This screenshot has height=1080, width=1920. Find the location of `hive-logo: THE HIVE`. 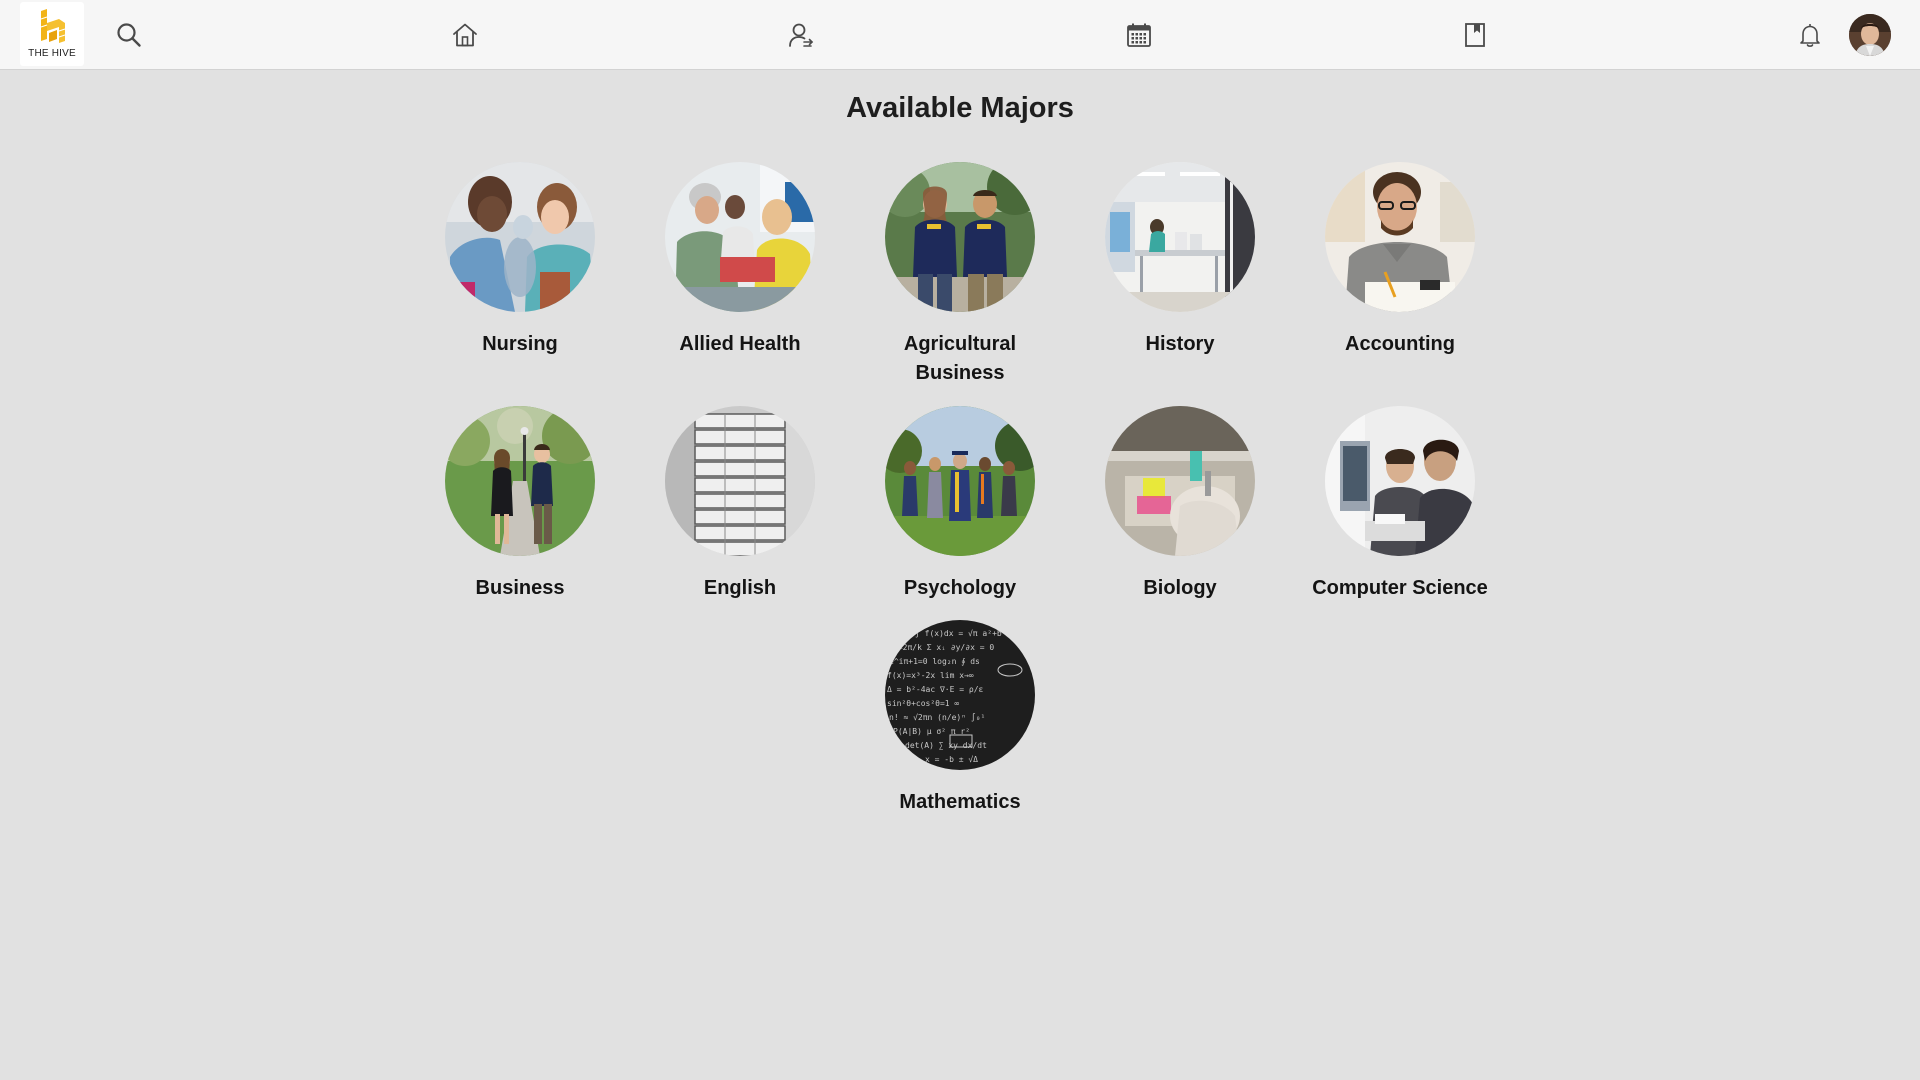

hive-logo: THE HIVE is located at coordinates (52, 34).